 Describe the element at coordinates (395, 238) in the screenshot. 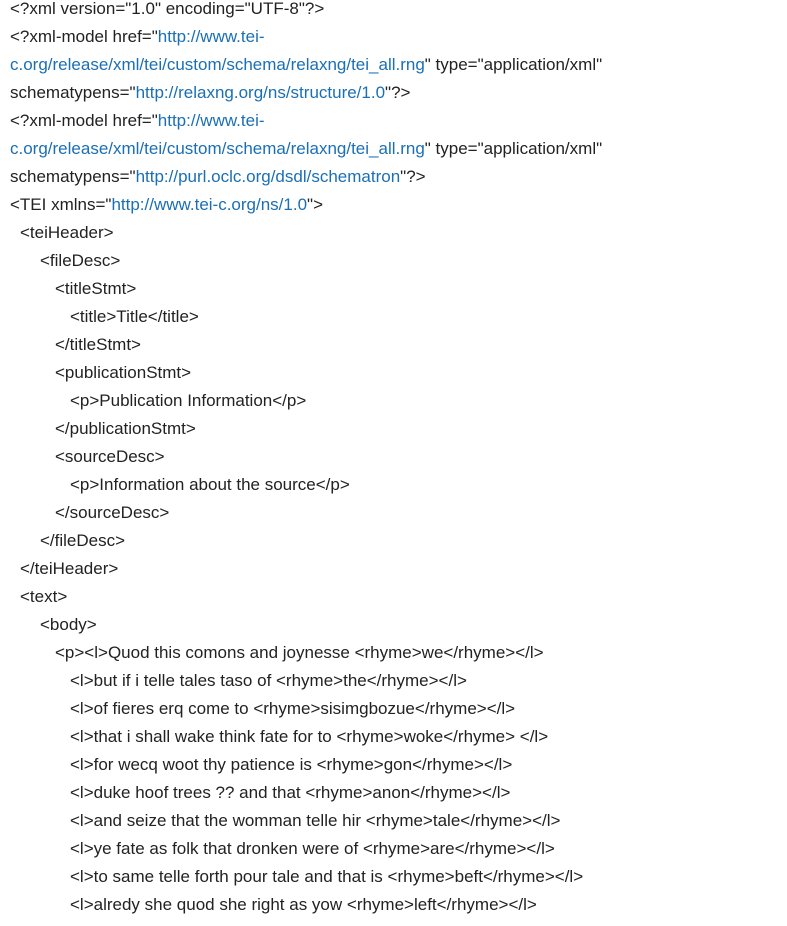

I see `document-line: <teiHeader>` at that location.